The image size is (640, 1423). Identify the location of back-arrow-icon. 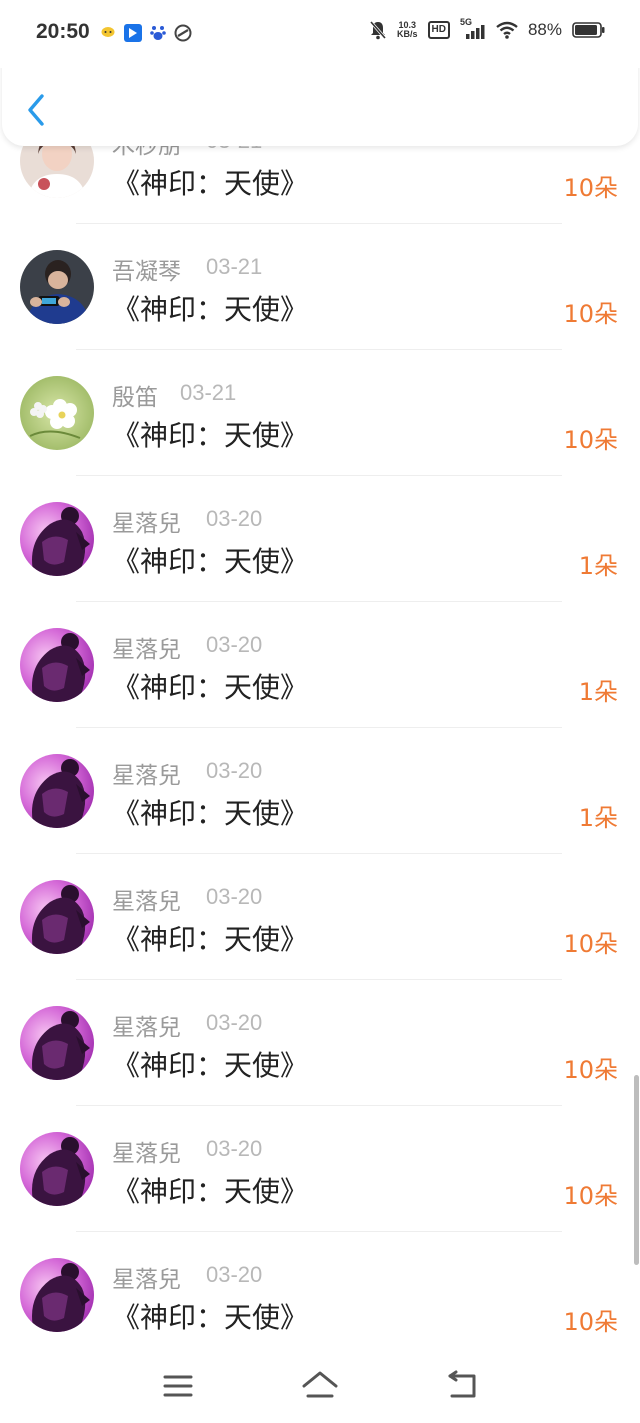
(462, 1384).